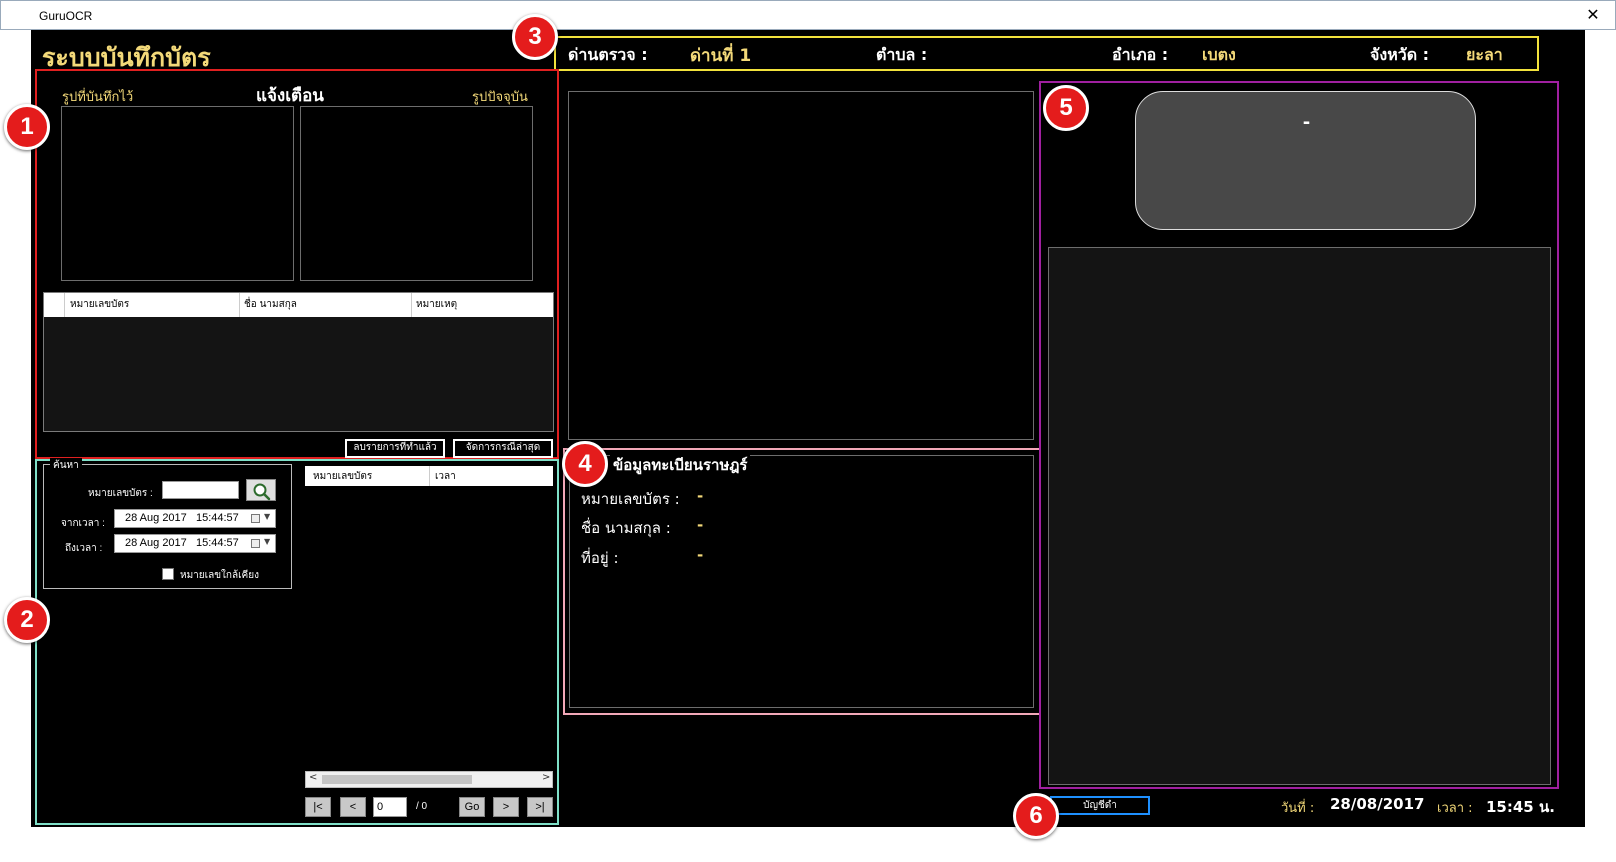  I want to click on alert-title: แจ้งเตือน, so click(290, 96).